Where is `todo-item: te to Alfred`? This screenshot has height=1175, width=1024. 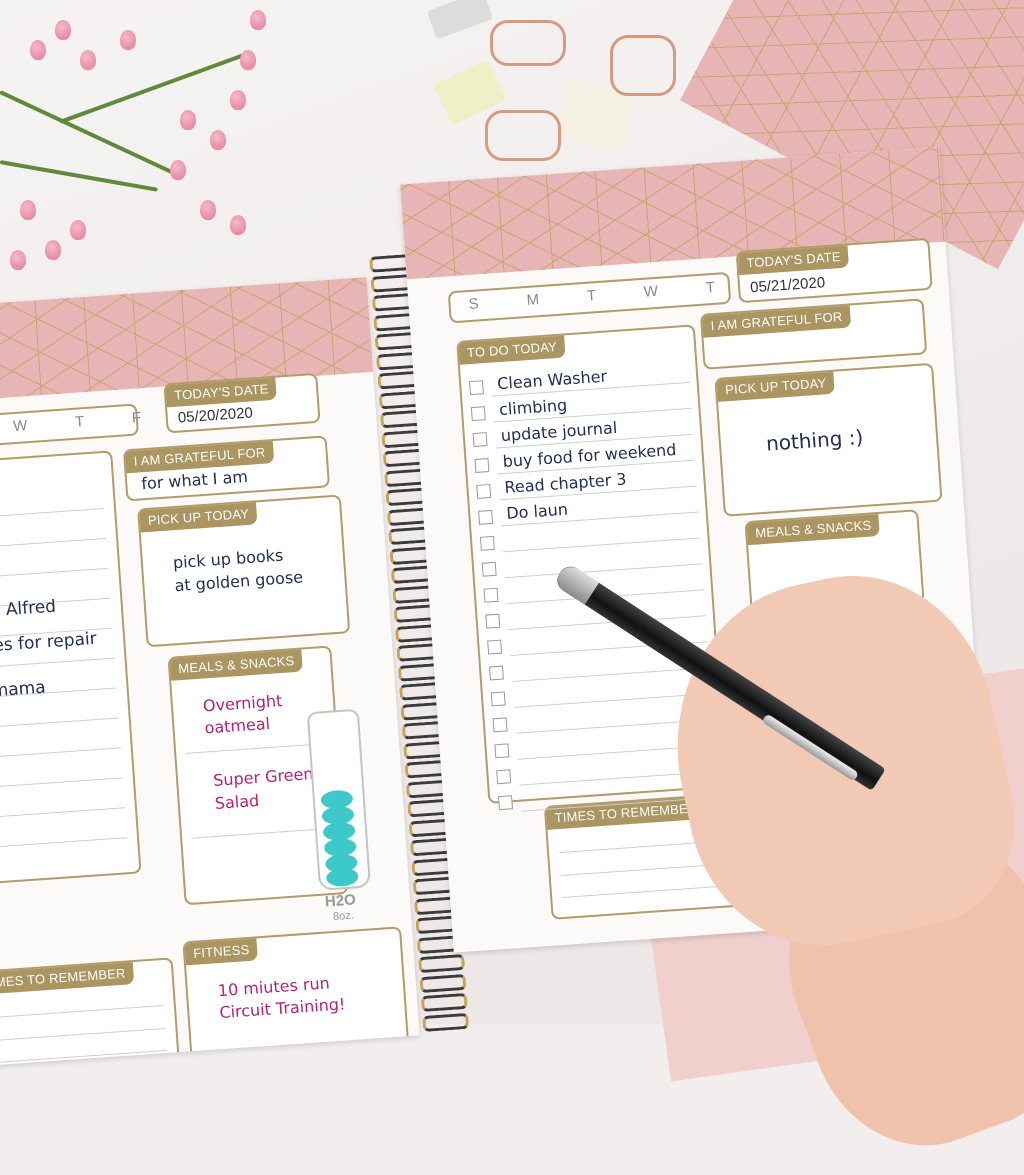 todo-item: te to Alfred is located at coordinates (28, 610).